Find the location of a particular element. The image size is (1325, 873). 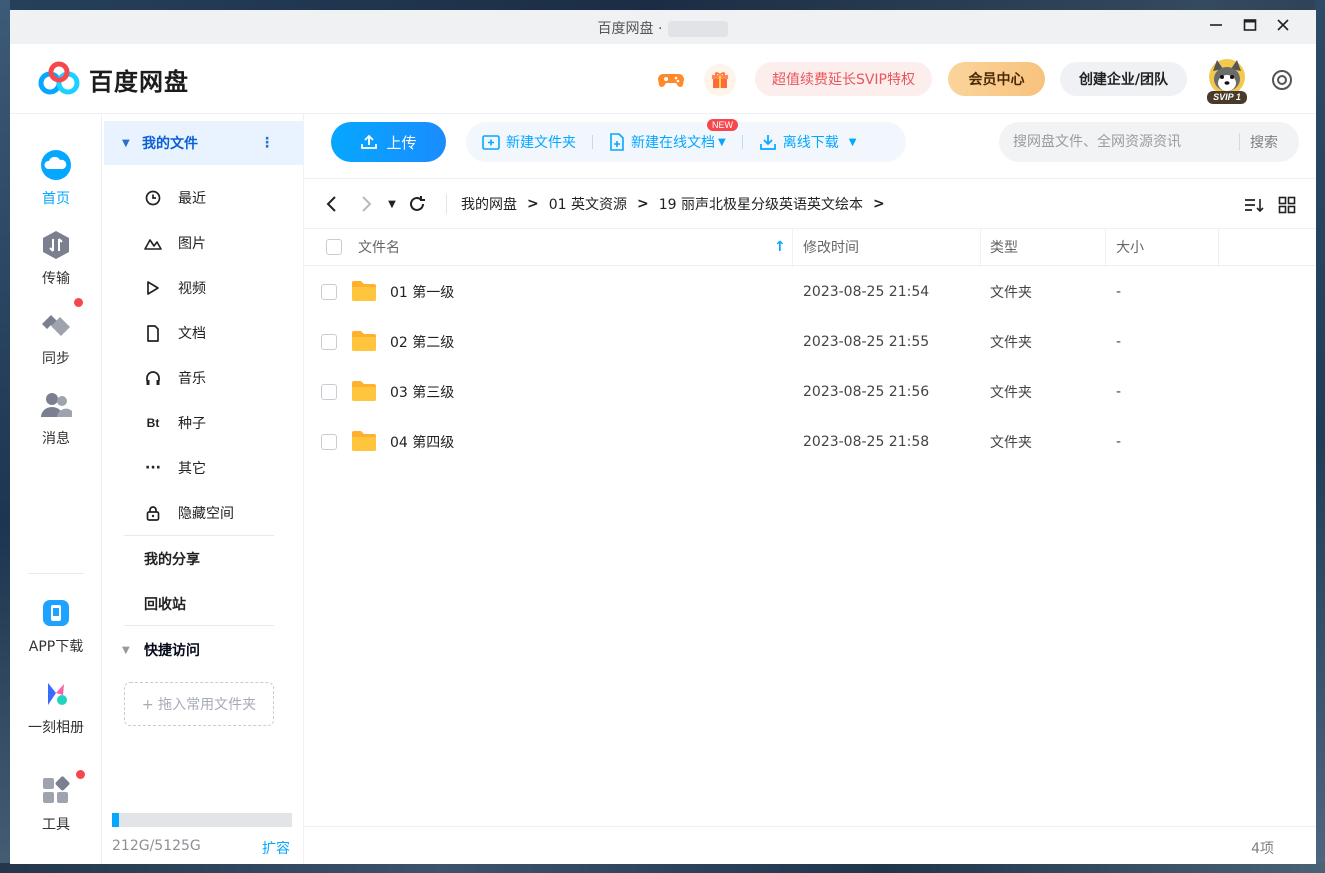

breadcrumb-item-current: 19 丽声北极星分级英语英文绘本 is located at coordinates (761, 204).